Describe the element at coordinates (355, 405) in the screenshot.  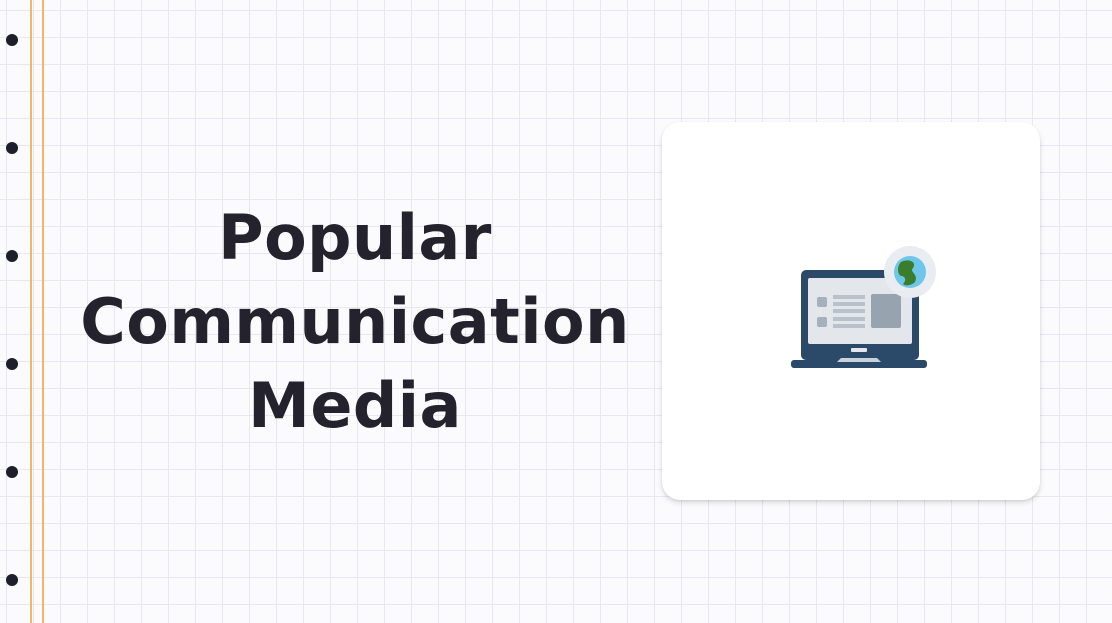
I see `title-line-3: Media` at that location.